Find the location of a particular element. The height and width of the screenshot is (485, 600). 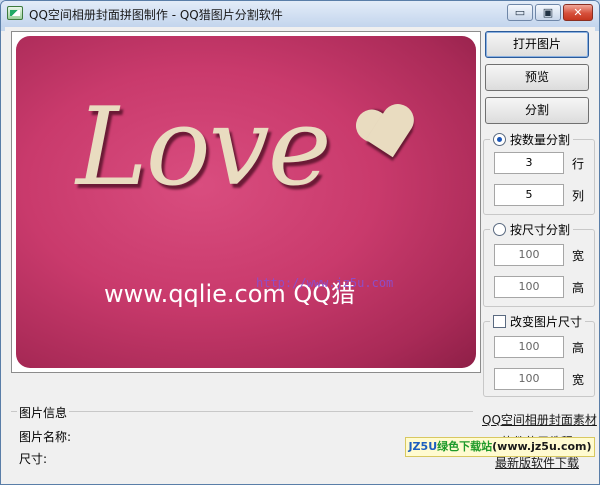

resize-height-input: 100 is located at coordinates (529, 347).